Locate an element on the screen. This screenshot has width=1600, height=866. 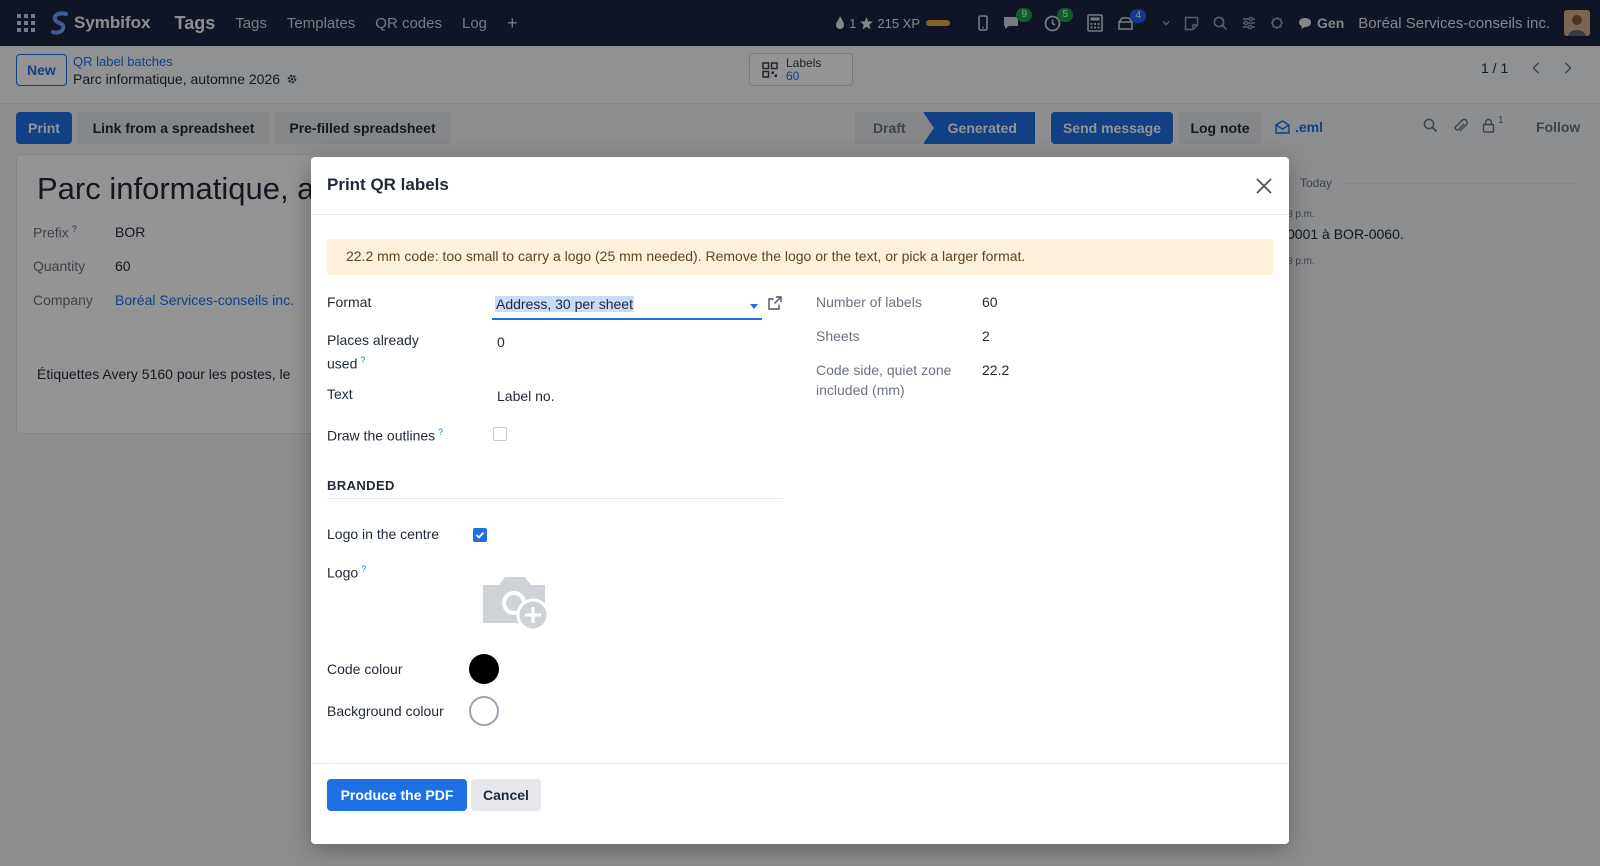
dialog-header: Print QR labels is located at coordinates (800, 186).